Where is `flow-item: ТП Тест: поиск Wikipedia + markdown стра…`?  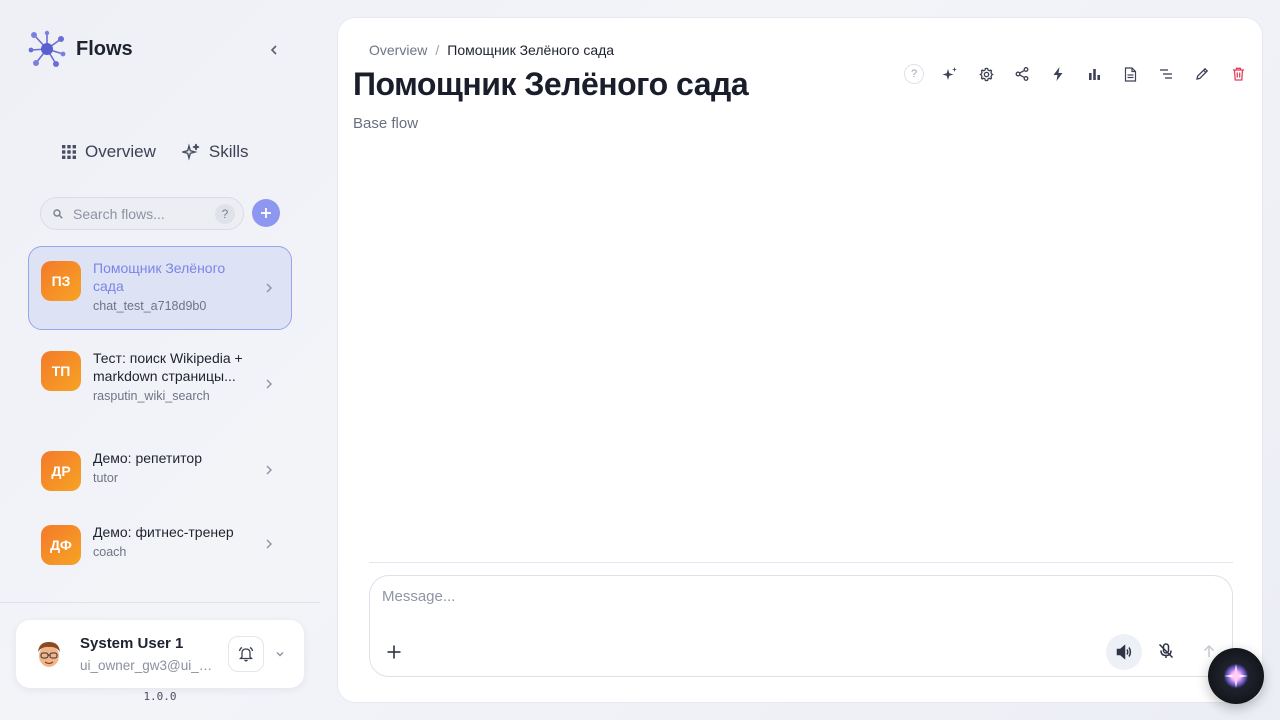 flow-item: ТП Тест: поиск Wikipedia + markdown стра… is located at coordinates (160, 384).